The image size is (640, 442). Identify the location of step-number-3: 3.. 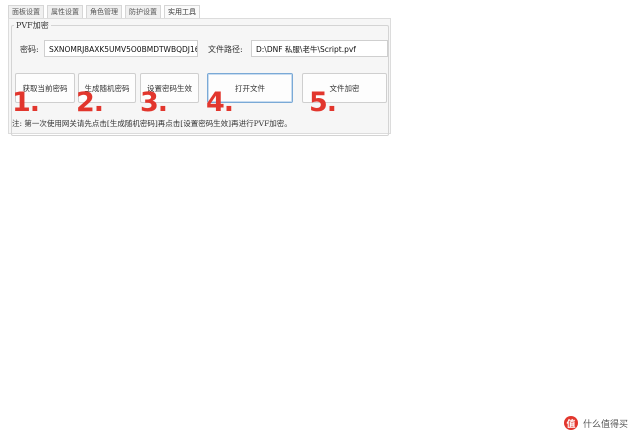
(154, 102).